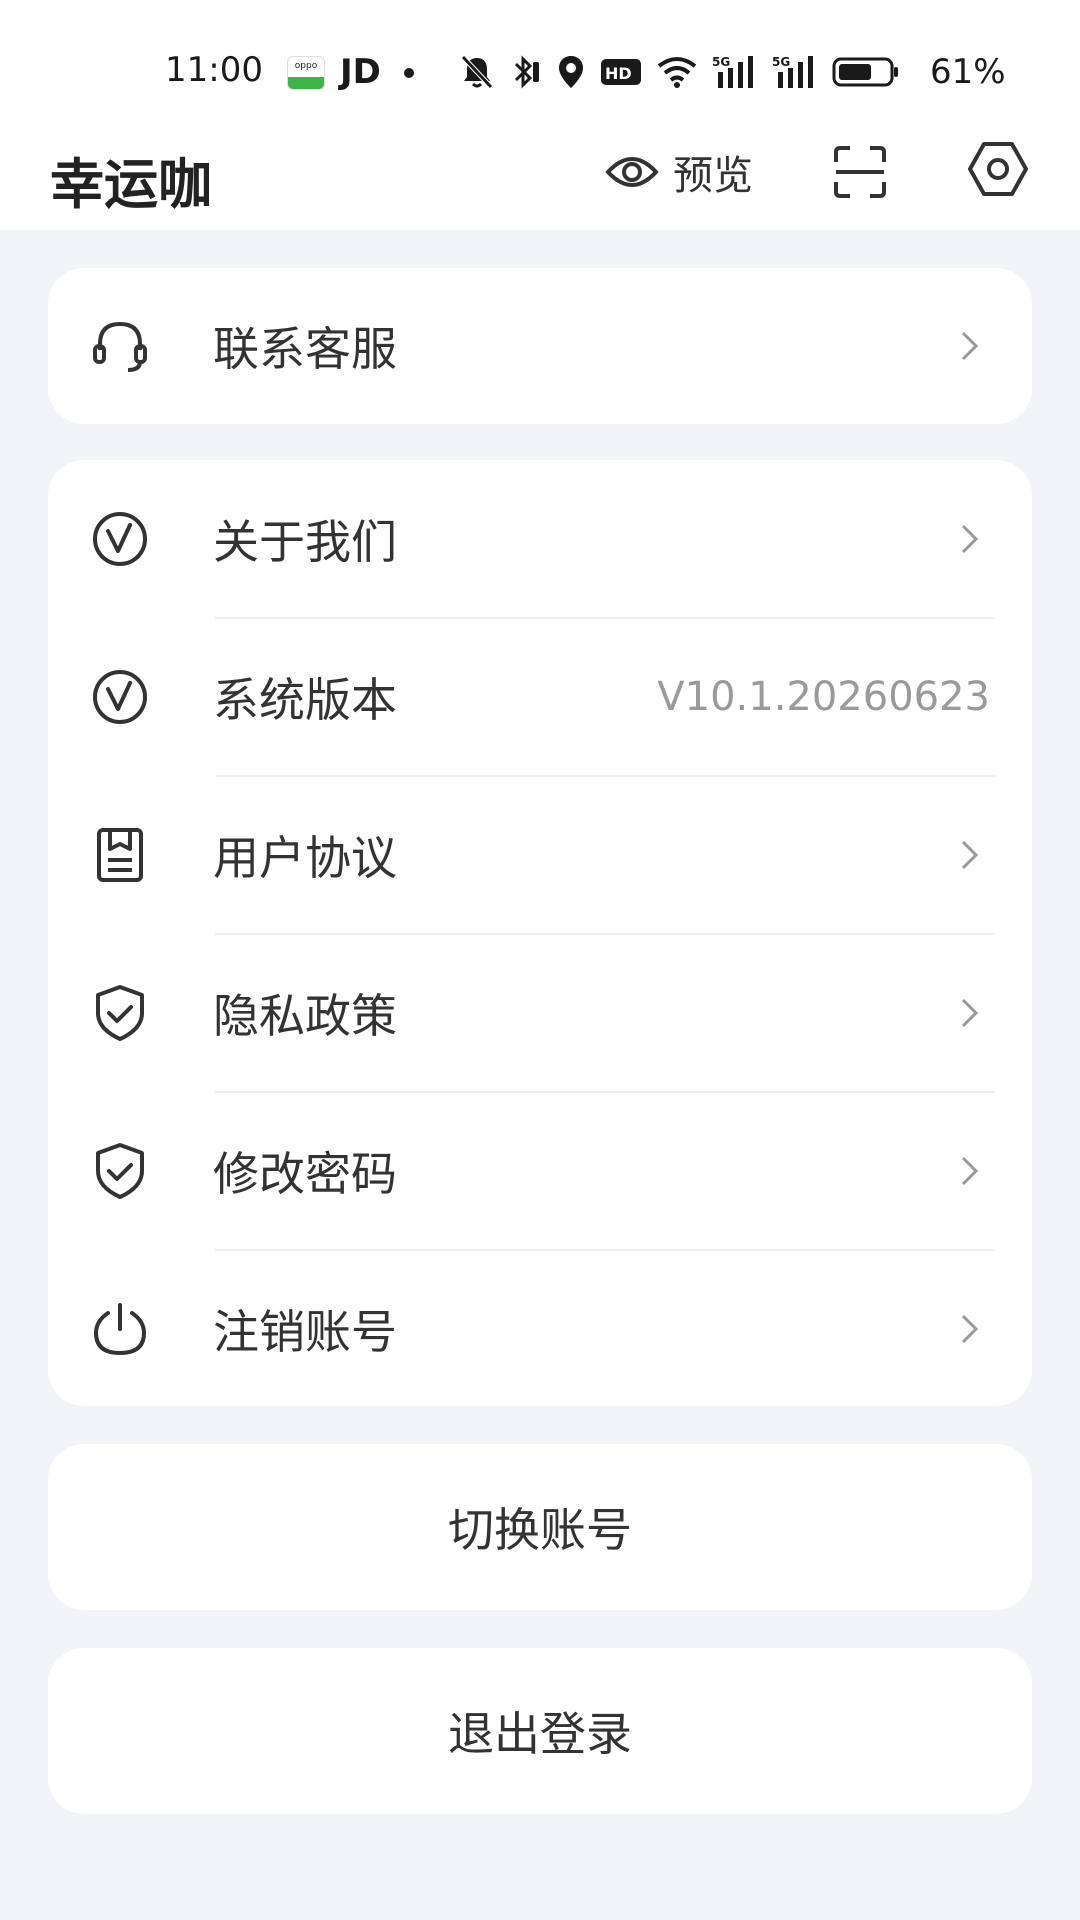 The width and height of the screenshot is (1080, 1920). What do you see at coordinates (120, 1329) in the screenshot?
I see `power-icon` at bounding box center [120, 1329].